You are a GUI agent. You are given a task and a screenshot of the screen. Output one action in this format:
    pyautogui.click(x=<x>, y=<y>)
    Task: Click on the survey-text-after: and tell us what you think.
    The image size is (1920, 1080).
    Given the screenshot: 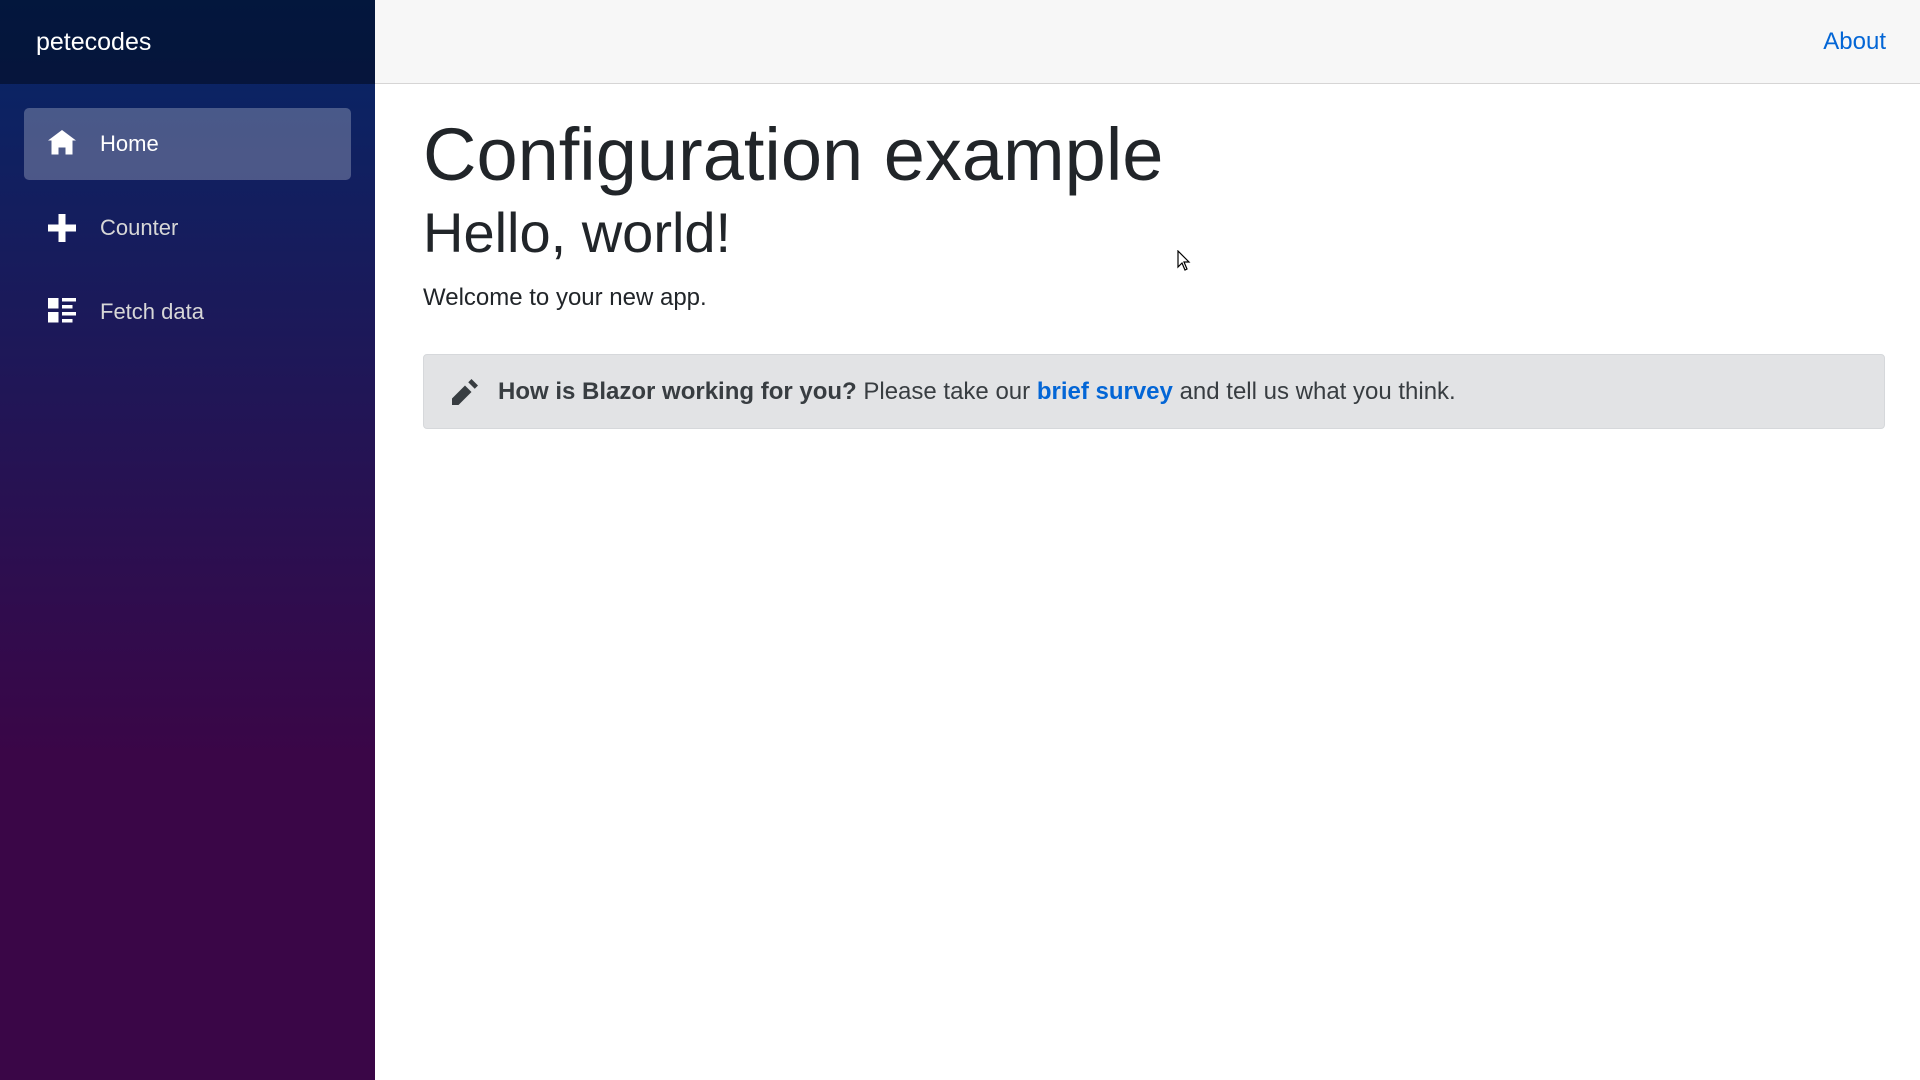 What is the action you would take?
    pyautogui.click(x=1317, y=391)
    